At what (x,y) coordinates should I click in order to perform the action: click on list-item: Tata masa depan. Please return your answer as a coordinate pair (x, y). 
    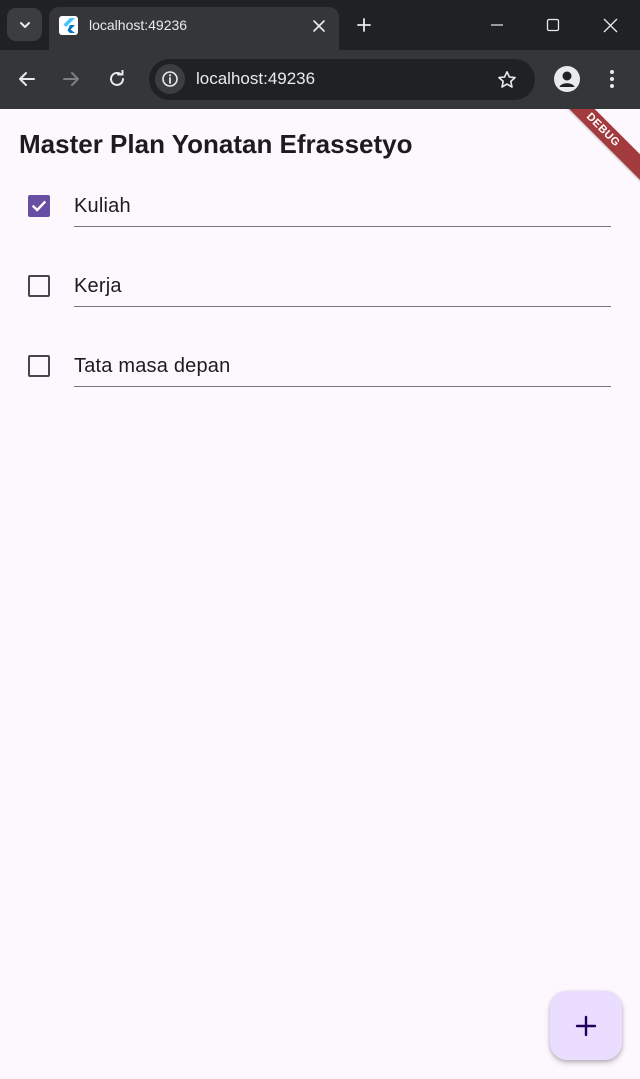
    Looking at the image, I should click on (320, 365).